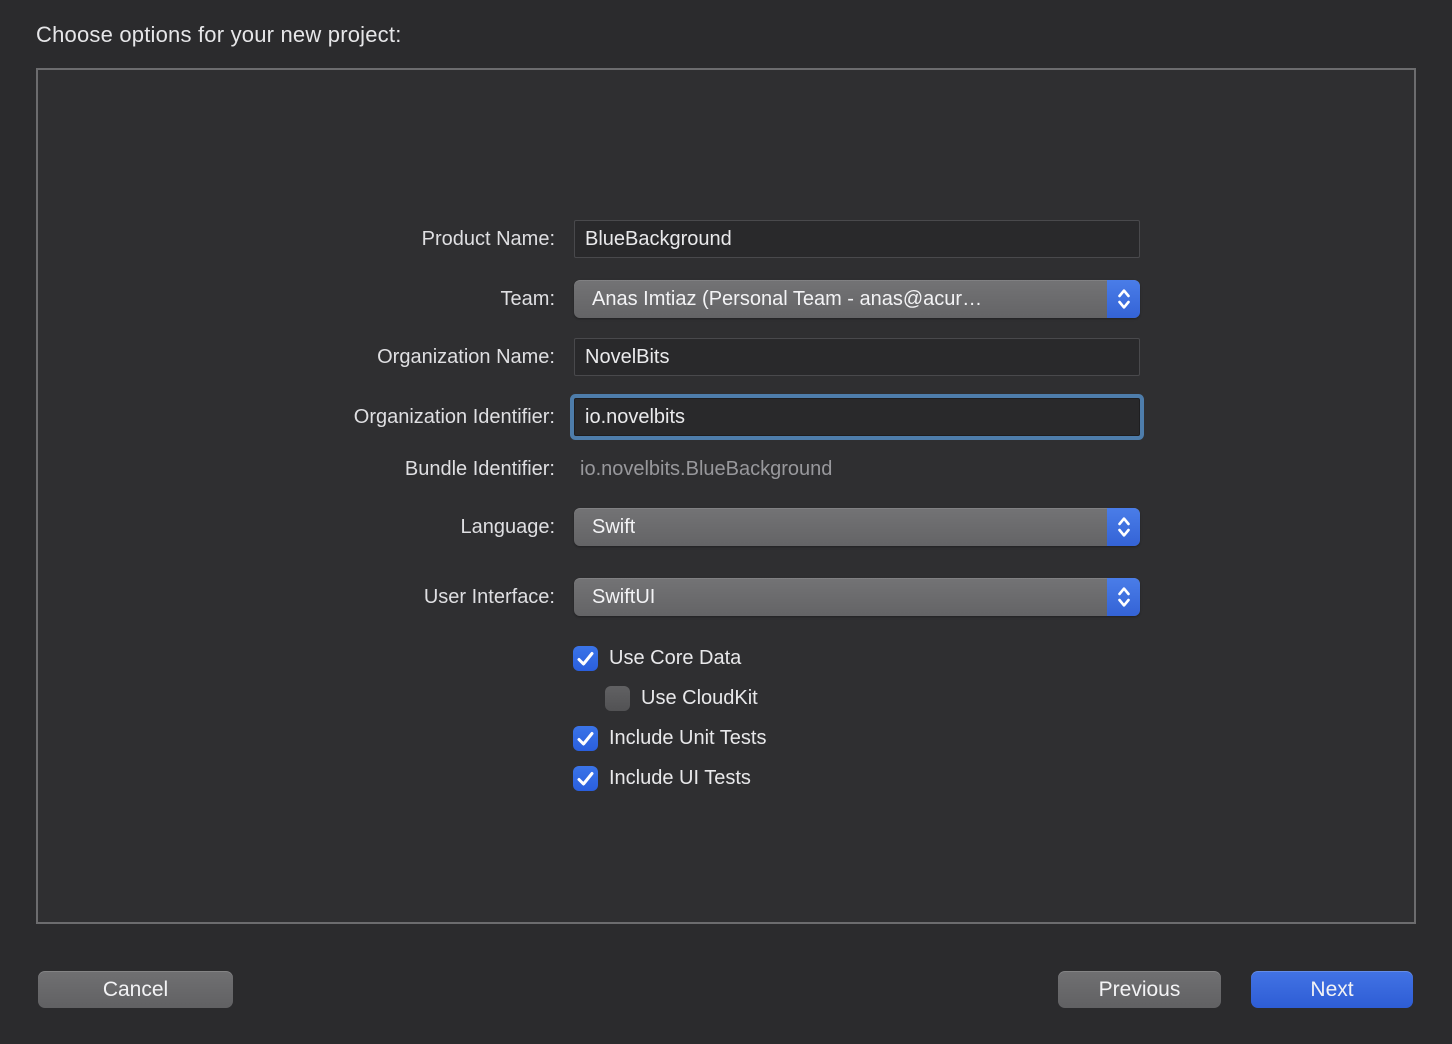 The width and height of the screenshot is (1452, 1044). Describe the element at coordinates (857, 357) in the screenshot. I see `organization-name-input` at that location.